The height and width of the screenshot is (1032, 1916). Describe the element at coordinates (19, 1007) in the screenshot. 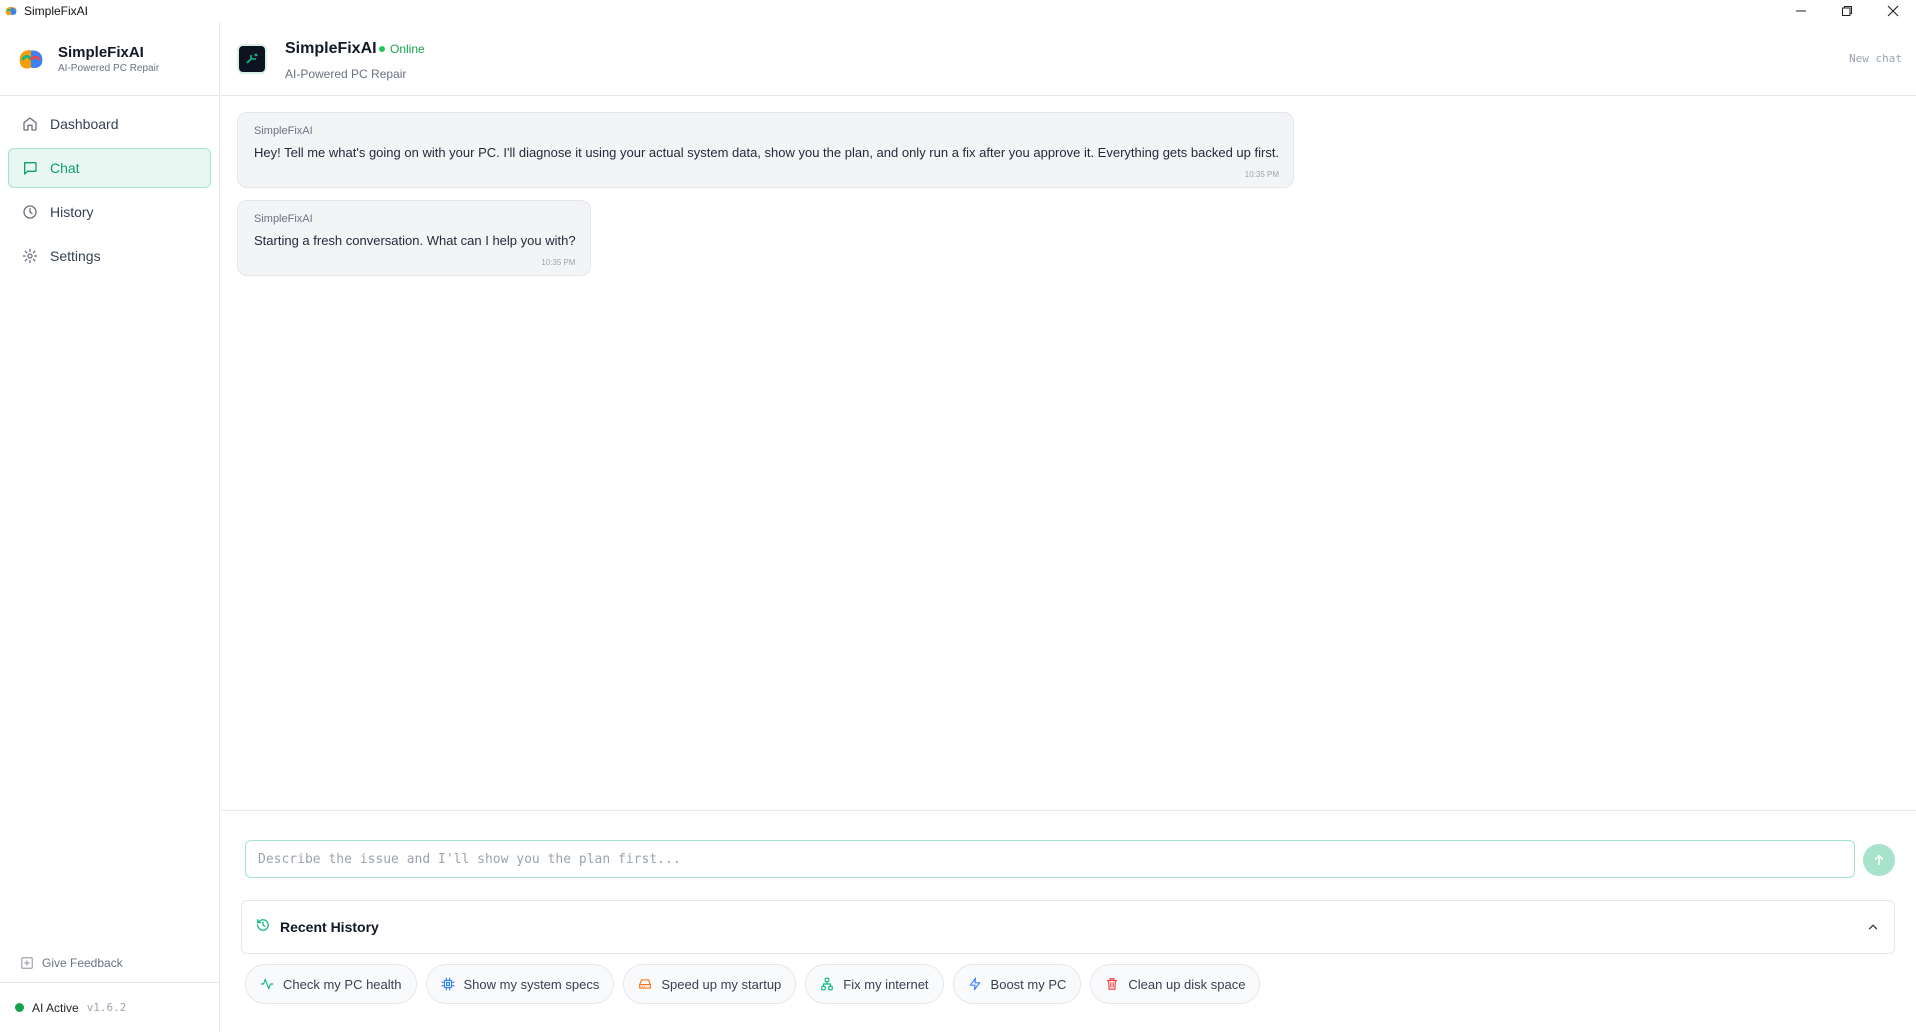

I see `ai-status-dot` at that location.